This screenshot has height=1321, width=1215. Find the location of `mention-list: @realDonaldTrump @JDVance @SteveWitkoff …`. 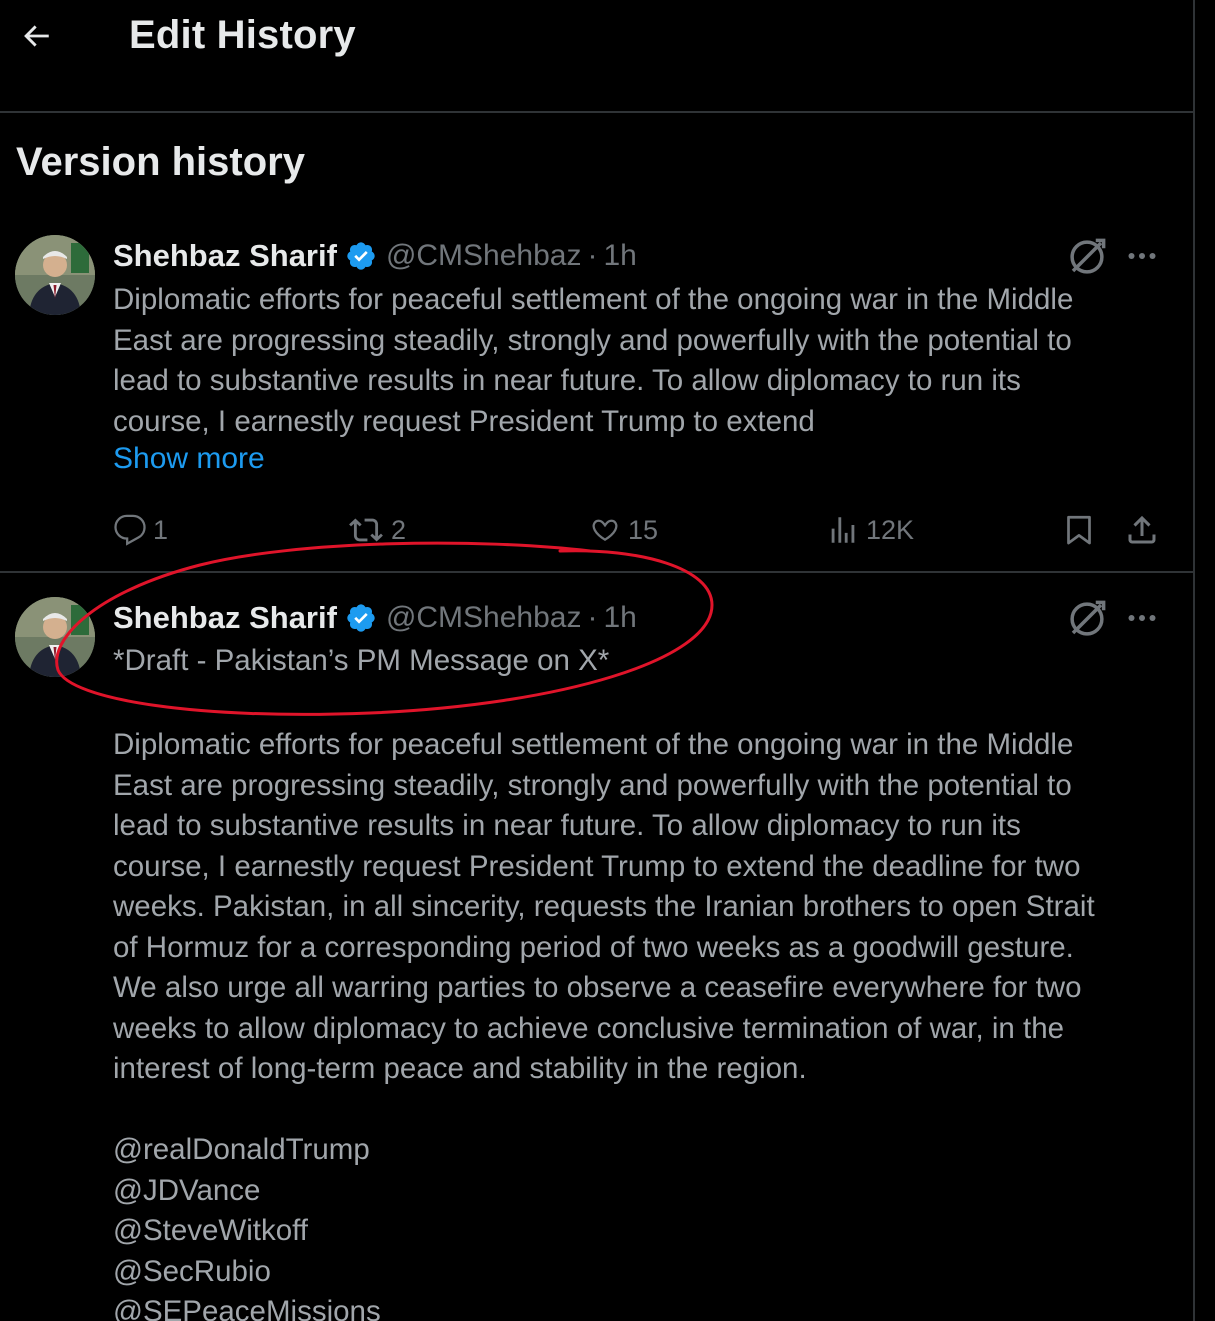

mention-list: @realDonaldTrump @JDVance @SteveWitkoff … is located at coordinates (247, 1225).